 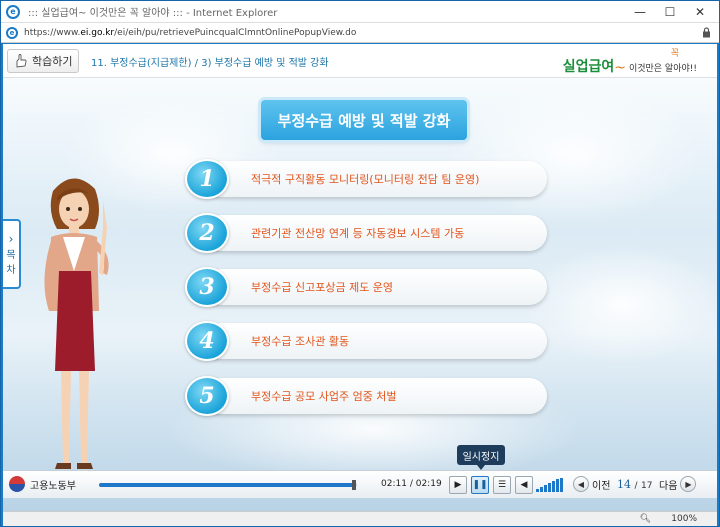 I want to click on item-text: 부정수급 조사관 활동, so click(x=300, y=341).